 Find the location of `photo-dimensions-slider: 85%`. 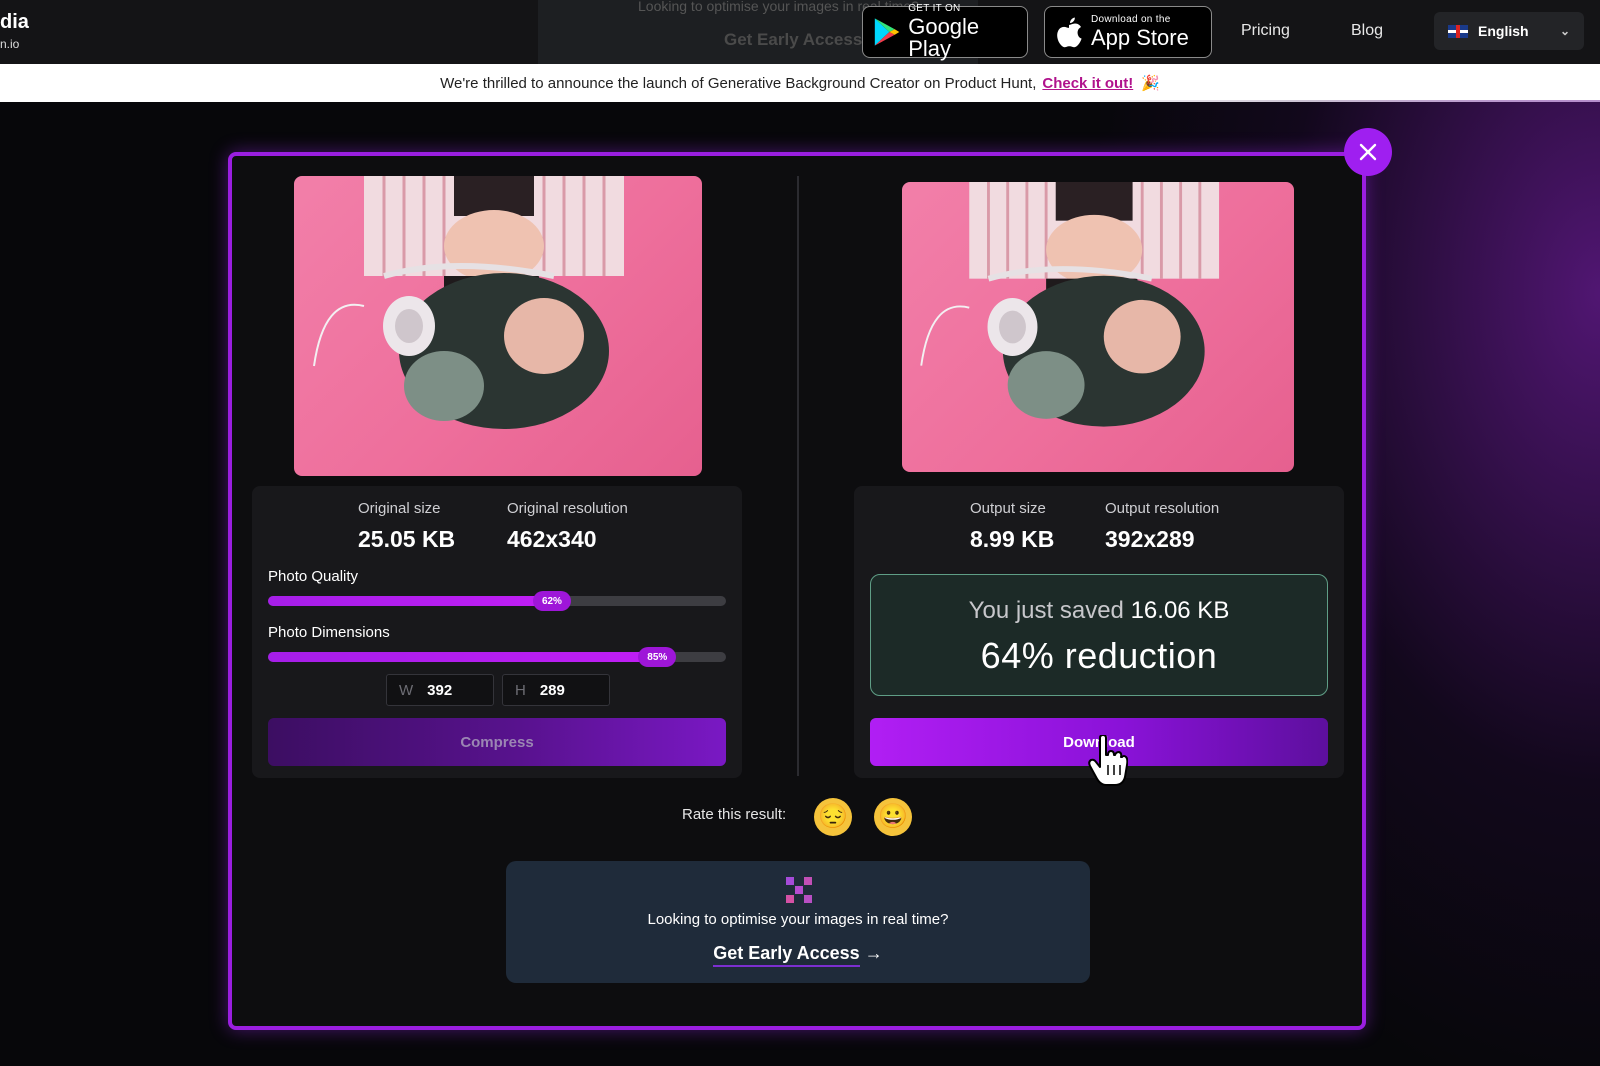

photo-dimensions-slider: 85% is located at coordinates (497, 657).